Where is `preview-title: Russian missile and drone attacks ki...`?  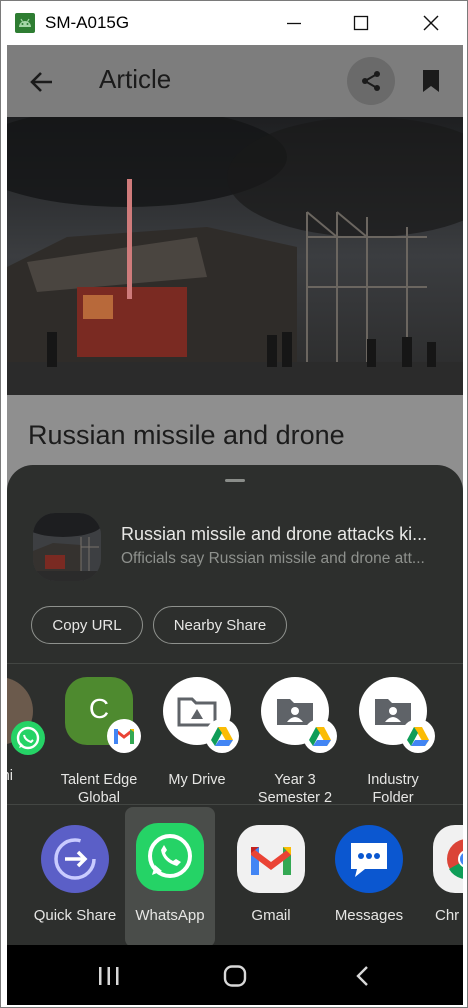 preview-title: Russian missile and drone attacks ki... is located at coordinates (274, 534).